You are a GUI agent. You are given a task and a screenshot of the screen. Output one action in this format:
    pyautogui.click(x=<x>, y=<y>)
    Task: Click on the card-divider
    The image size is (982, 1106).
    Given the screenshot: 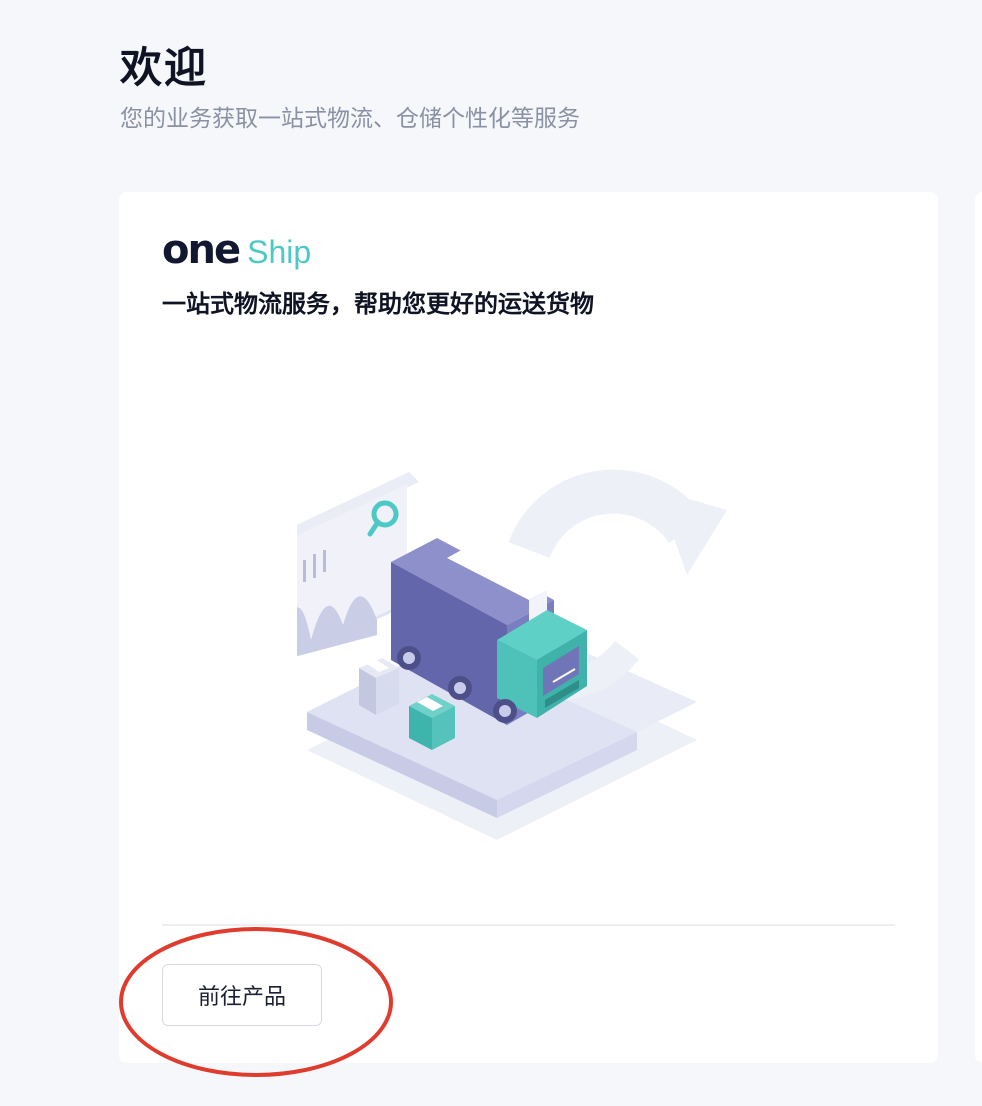 What is the action you would take?
    pyautogui.click(x=528, y=925)
    